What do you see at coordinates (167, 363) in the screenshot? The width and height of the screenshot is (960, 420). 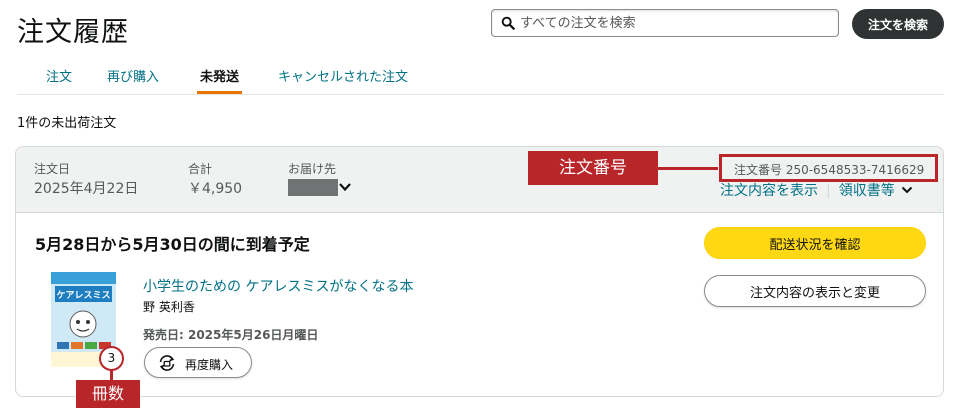 I see `buy-again-icon` at bounding box center [167, 363].